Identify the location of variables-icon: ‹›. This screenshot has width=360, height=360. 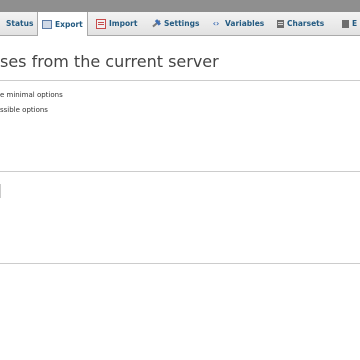
(216, 23).